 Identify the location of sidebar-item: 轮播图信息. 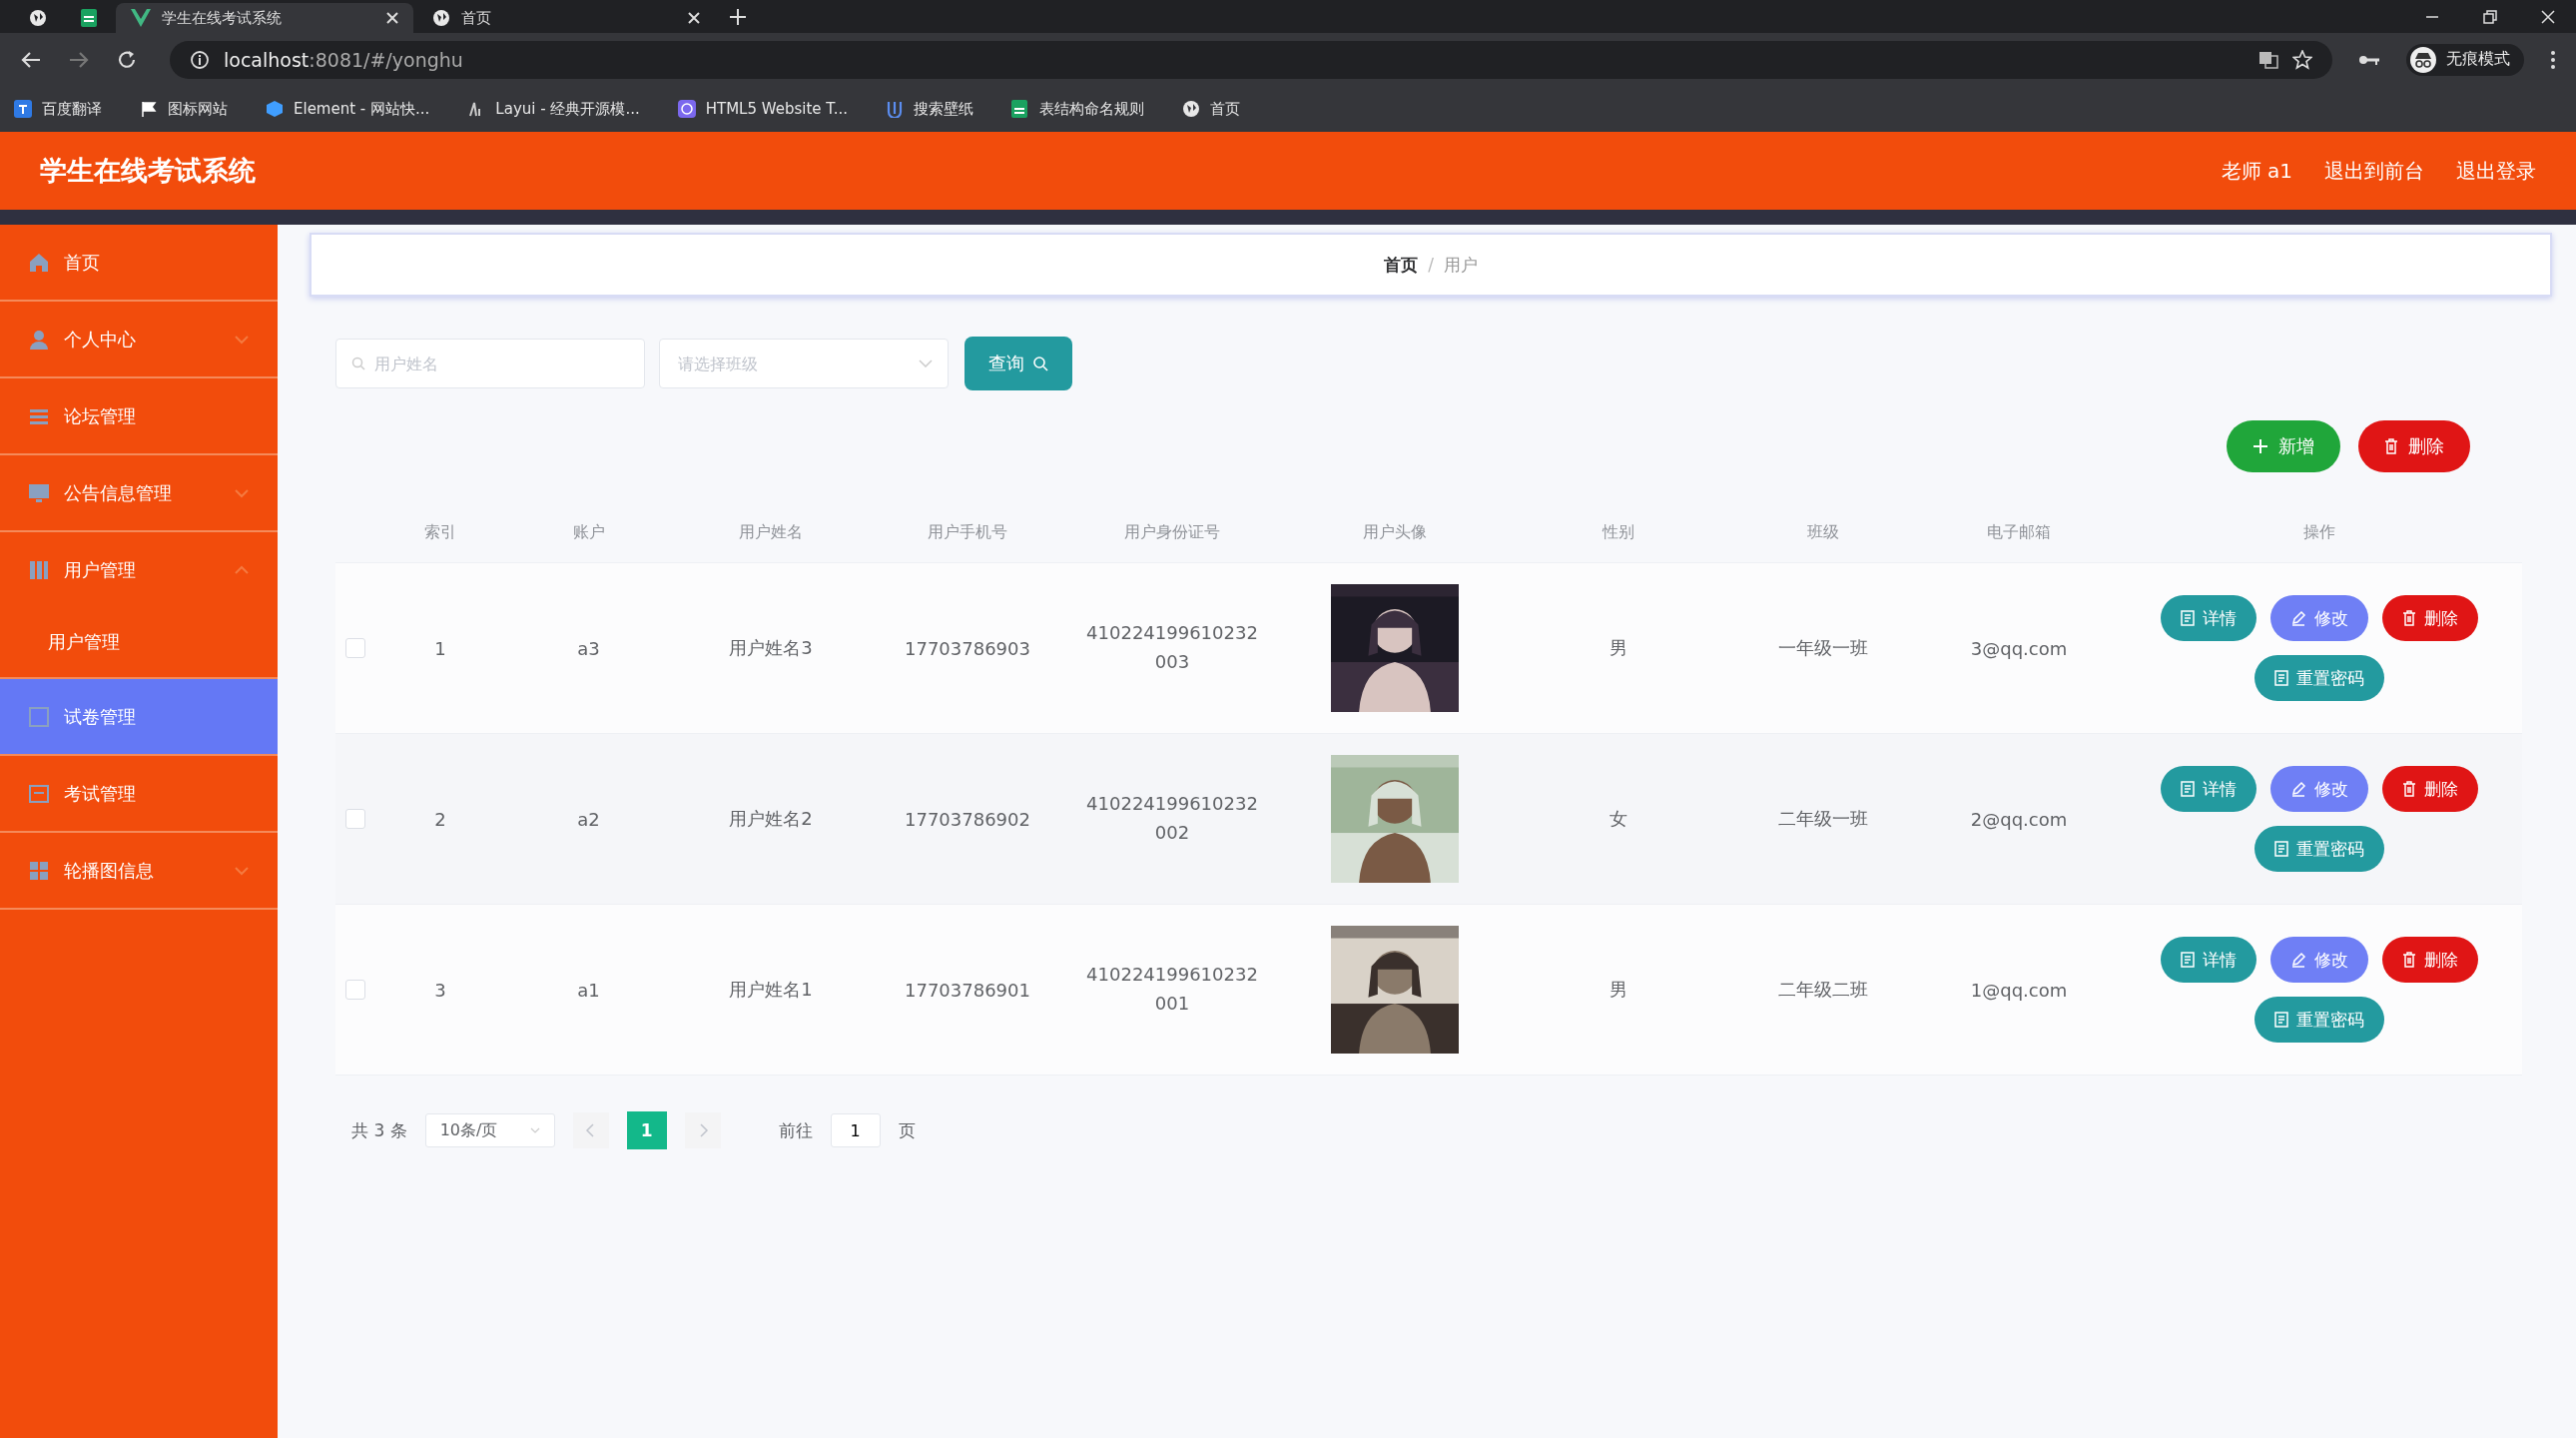
(139, 870).